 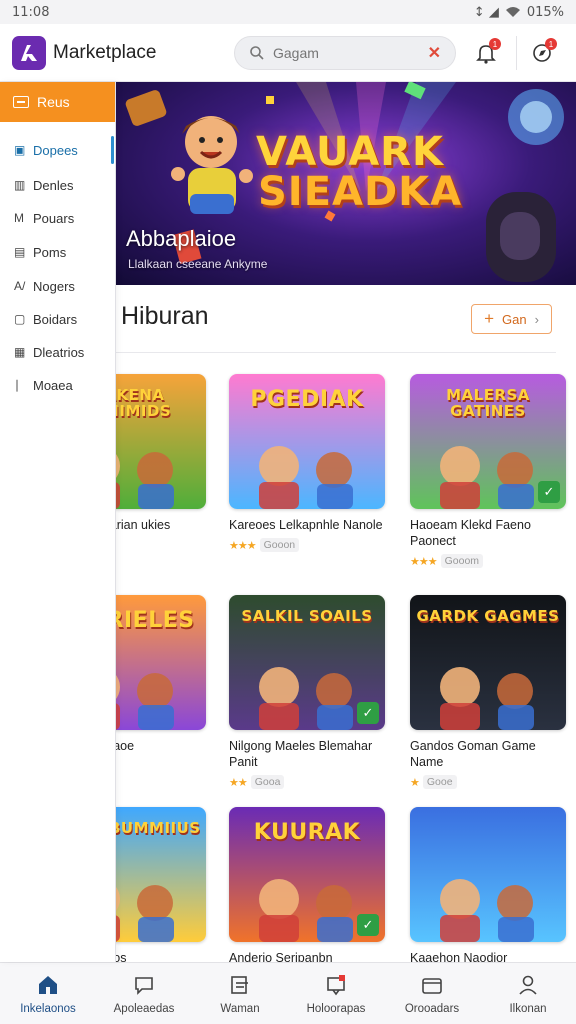 What do you see at coordinates (338, 53) in the screenshot?
I see `search-input` at bounding box center [338, 53].